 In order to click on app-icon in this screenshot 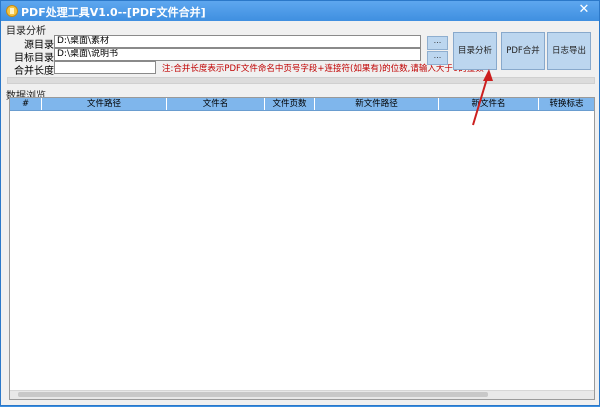, I will do `click(12, 11)`.